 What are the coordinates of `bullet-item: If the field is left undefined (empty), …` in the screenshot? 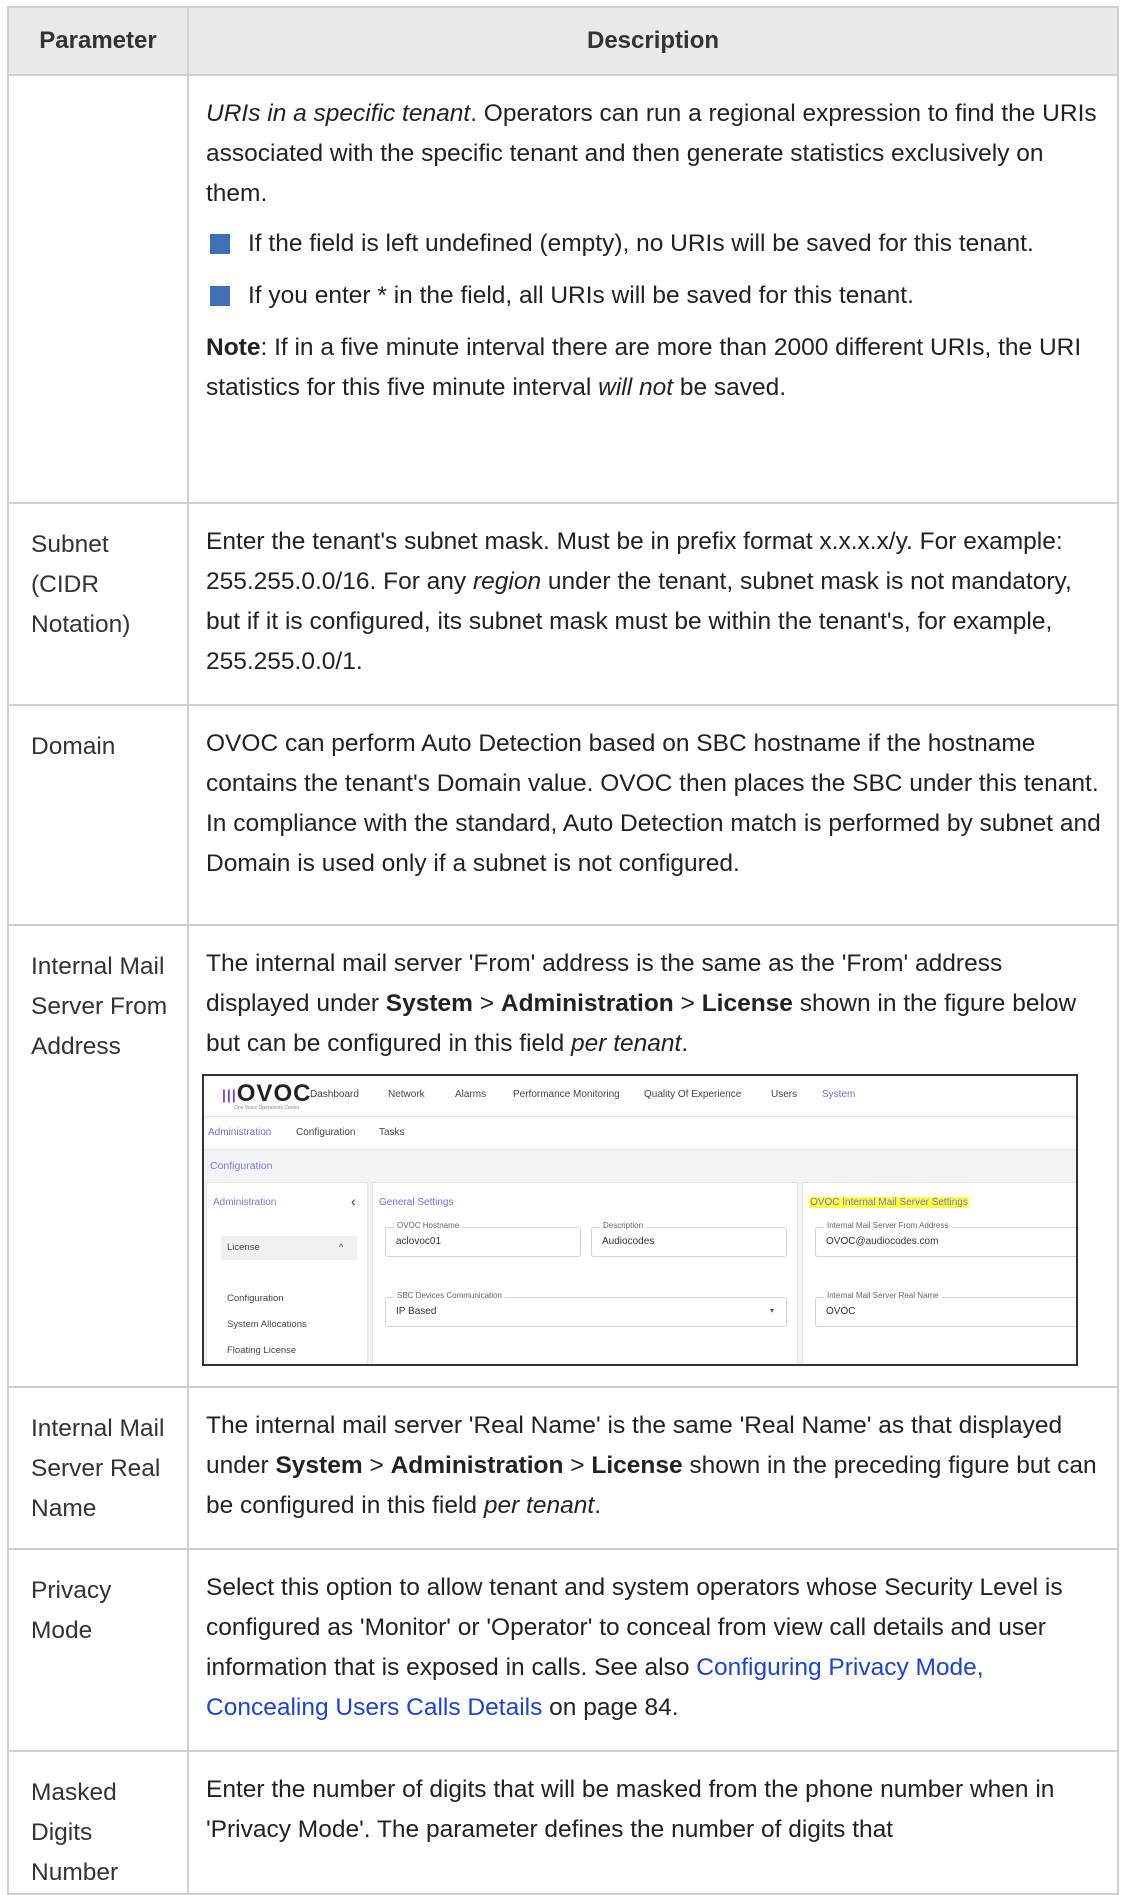 It's located at (654, 244).